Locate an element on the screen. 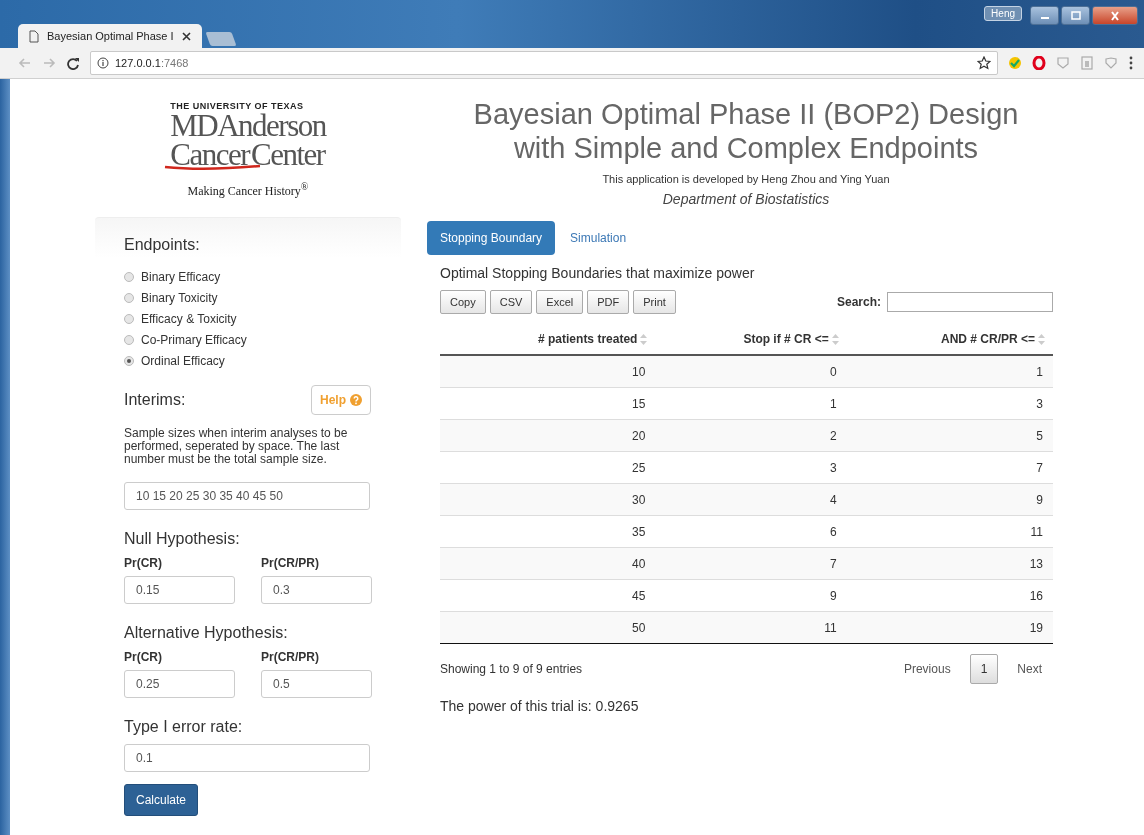 The width and height of the screenshot is (1144, 835). address-bar: 127.0.0.1:7468 is located at coordinates (544, 63).